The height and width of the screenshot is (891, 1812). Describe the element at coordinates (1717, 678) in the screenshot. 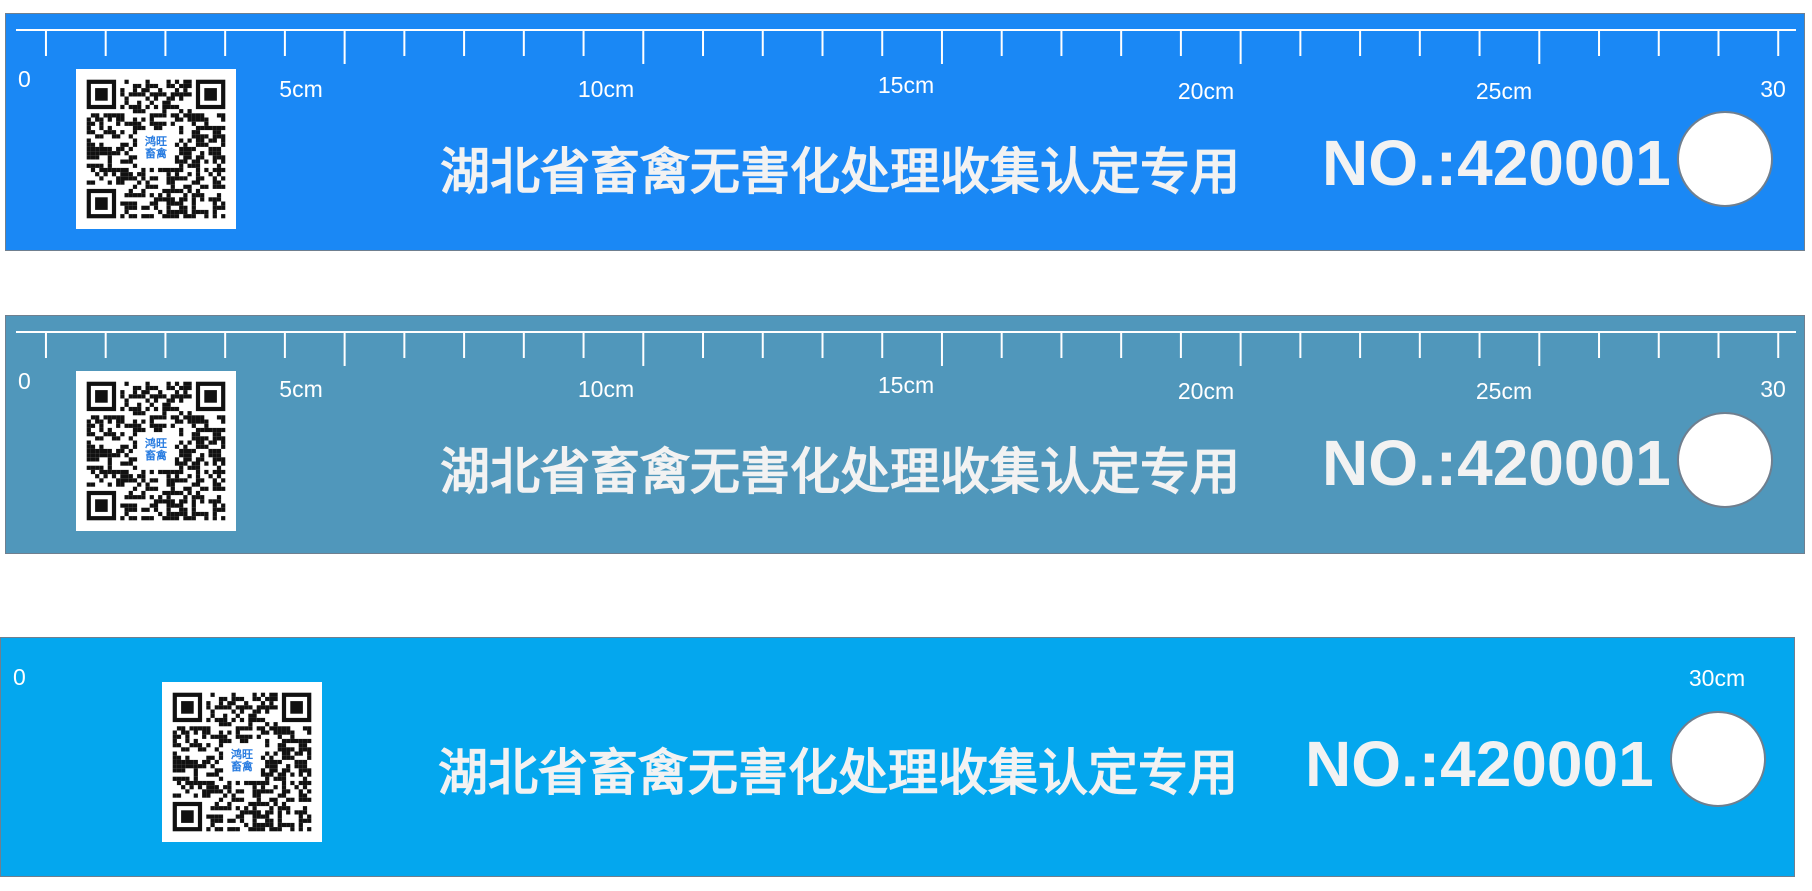

I see `ruler-label-30cm: 30cm` at that location.